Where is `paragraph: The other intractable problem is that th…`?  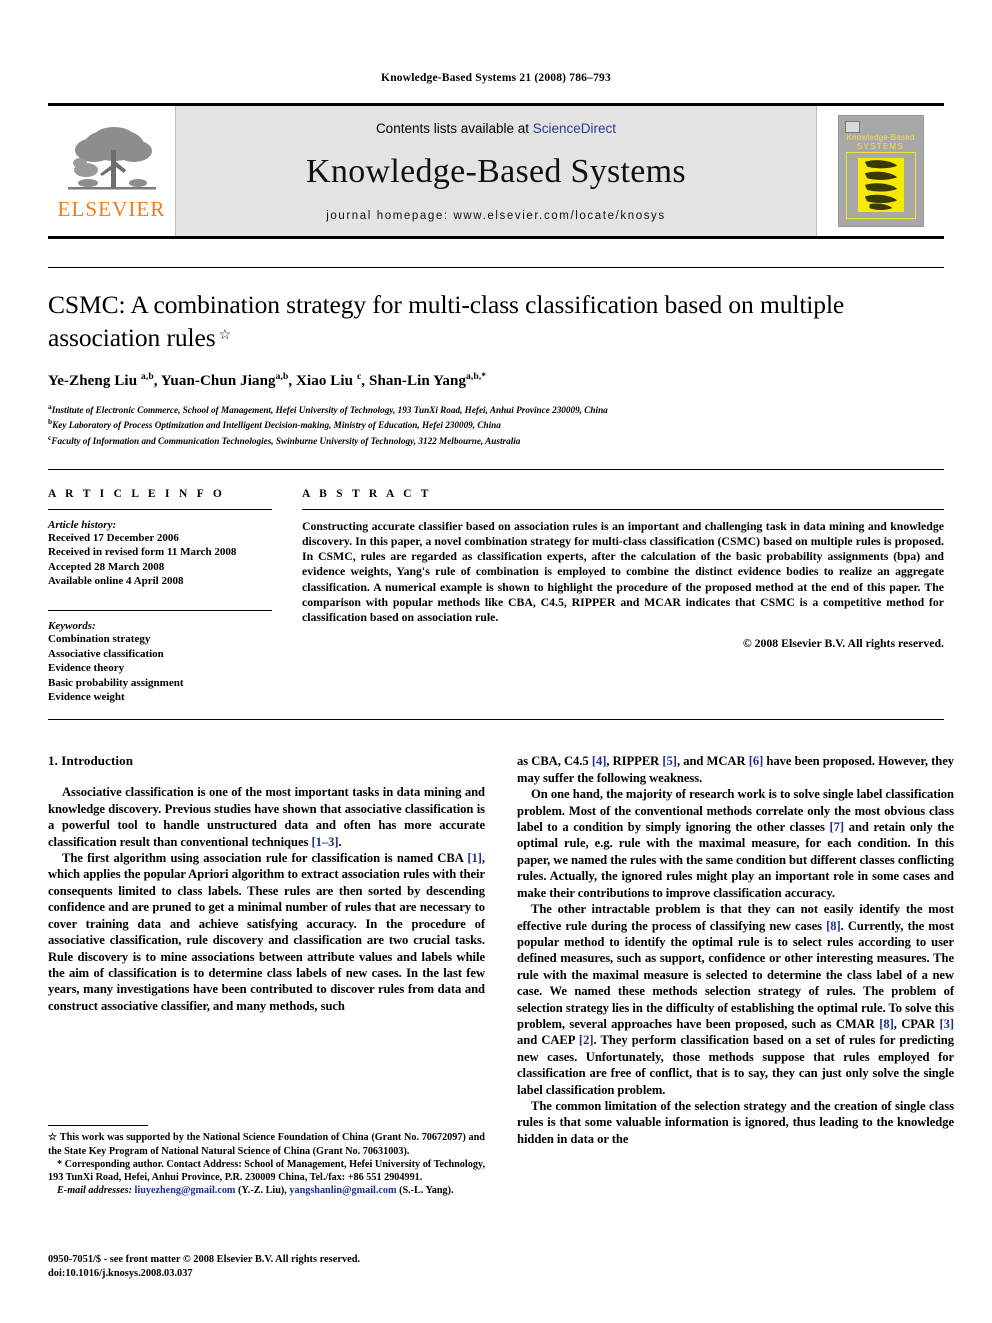 paragraph: The other intractable problem is that th… is located at coordinates (736, 999).